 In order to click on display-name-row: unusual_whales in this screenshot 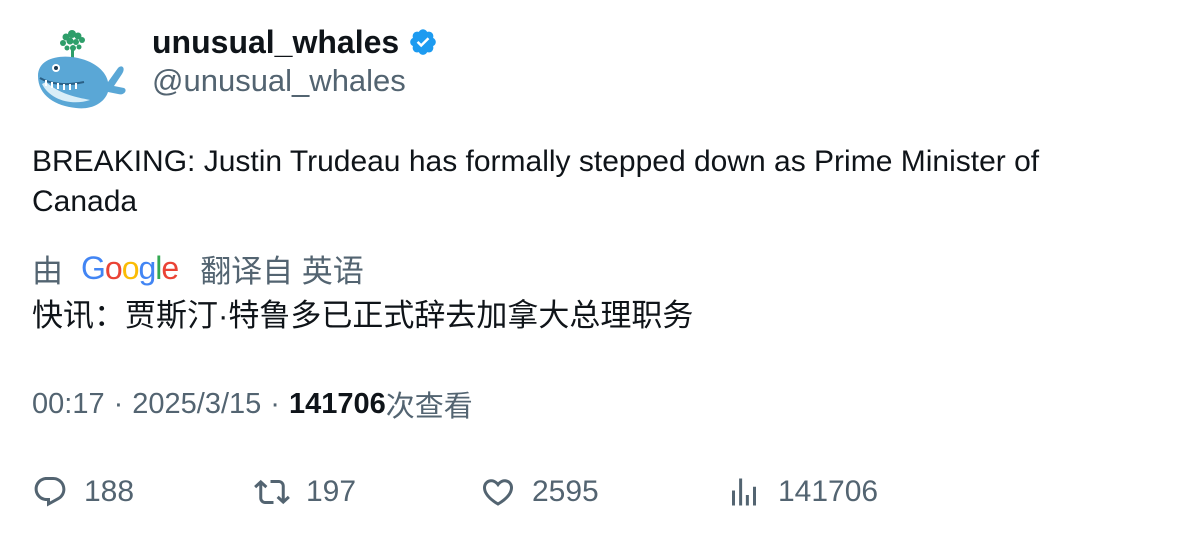, I will do `click(295, 42)`.